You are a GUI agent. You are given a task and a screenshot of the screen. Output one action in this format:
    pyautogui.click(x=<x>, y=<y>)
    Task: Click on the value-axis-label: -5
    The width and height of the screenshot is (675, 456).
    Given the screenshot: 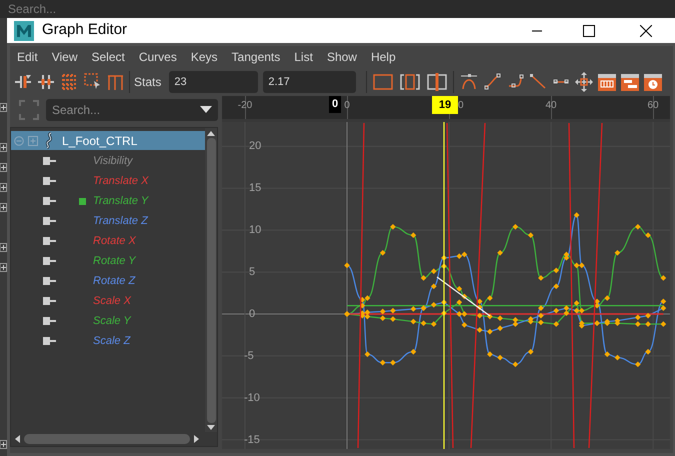 What is the action you would take?
    pyautogui.click(x=249, y=356)
    